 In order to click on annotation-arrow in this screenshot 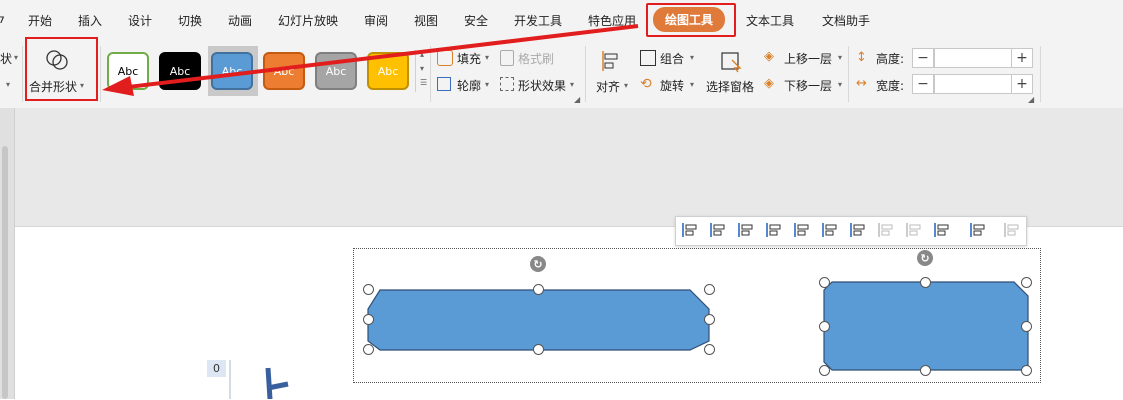, I will do `click(370, 60)`.